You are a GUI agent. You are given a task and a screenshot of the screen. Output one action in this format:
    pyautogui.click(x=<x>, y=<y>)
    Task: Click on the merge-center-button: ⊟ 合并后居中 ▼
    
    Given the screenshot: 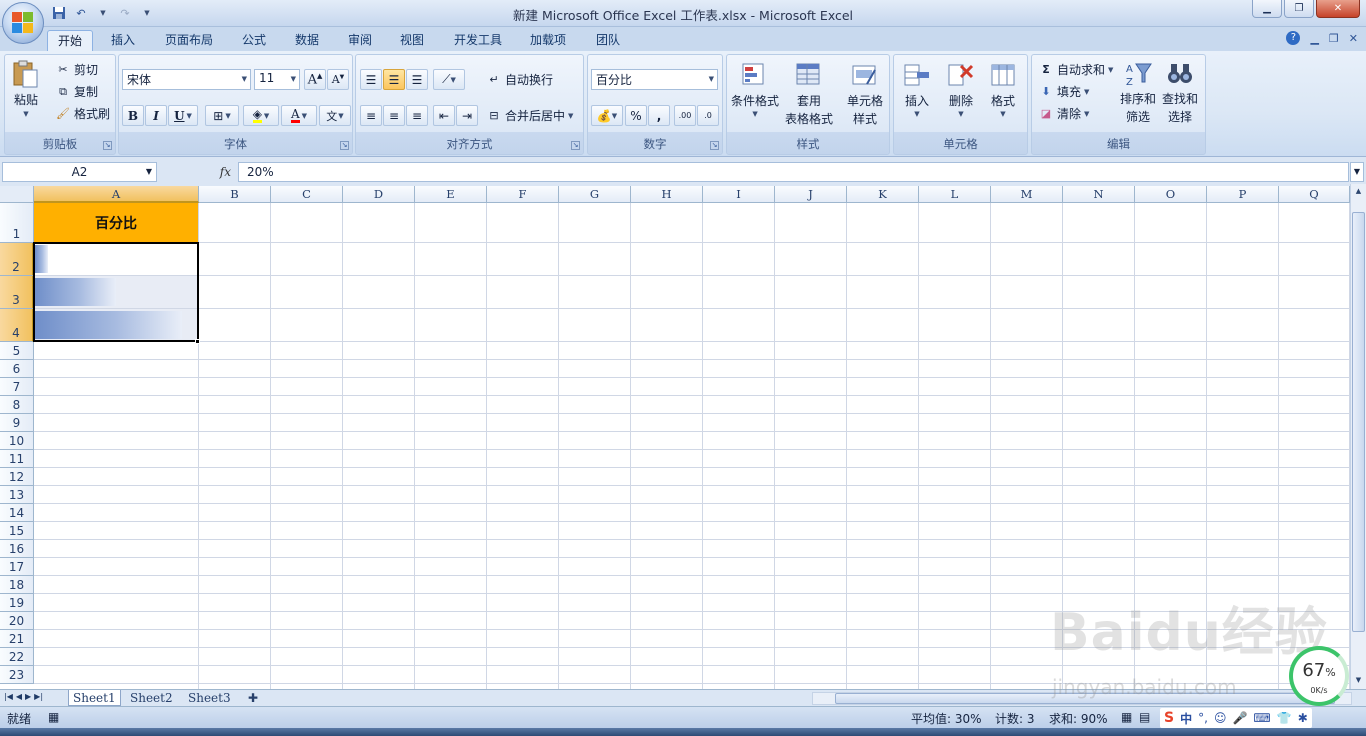 What is the action you would take?
    pyautogui.click(x=529, y=115)
    